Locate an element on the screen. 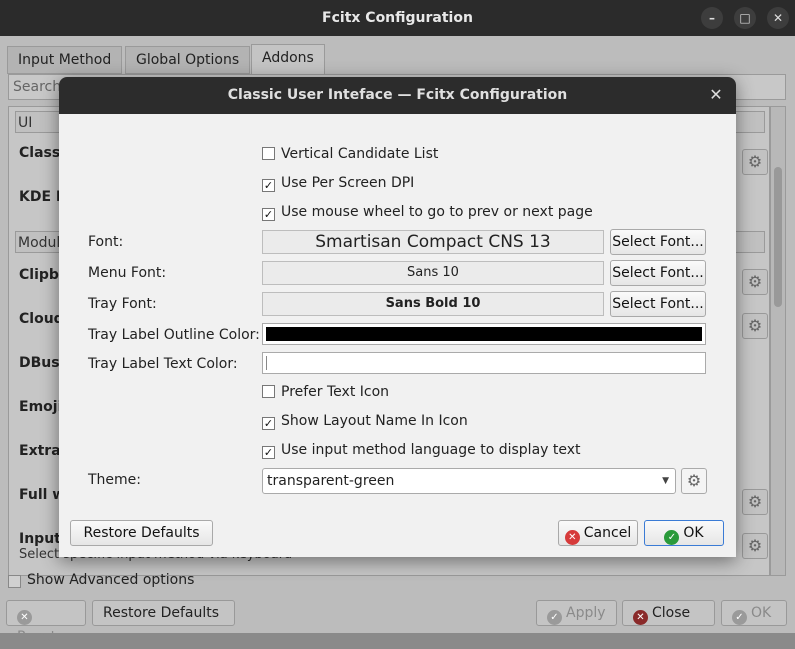 The width and height of the screenshot is (795, 649). show-layout-name-checkbox: ✓ is located at coordinates (268, 423).